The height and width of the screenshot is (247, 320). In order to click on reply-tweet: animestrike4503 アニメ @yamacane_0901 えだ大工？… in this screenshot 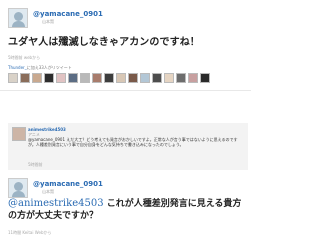, I will do `click(128, 146)`.